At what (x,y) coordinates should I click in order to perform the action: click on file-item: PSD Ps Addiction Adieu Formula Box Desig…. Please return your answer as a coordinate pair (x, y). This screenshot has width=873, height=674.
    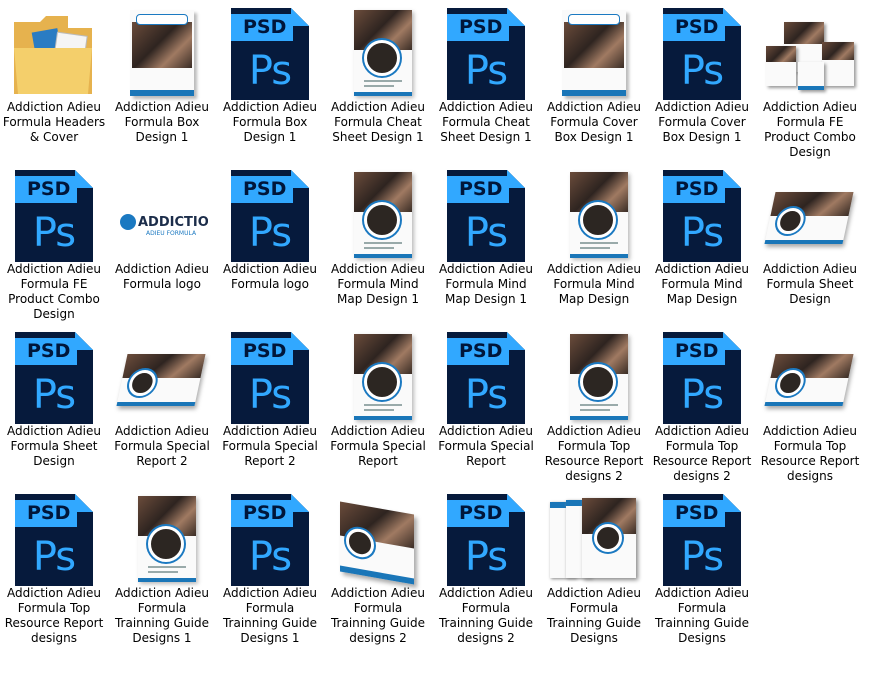
    Looking at the image, I should click on (270, 84).